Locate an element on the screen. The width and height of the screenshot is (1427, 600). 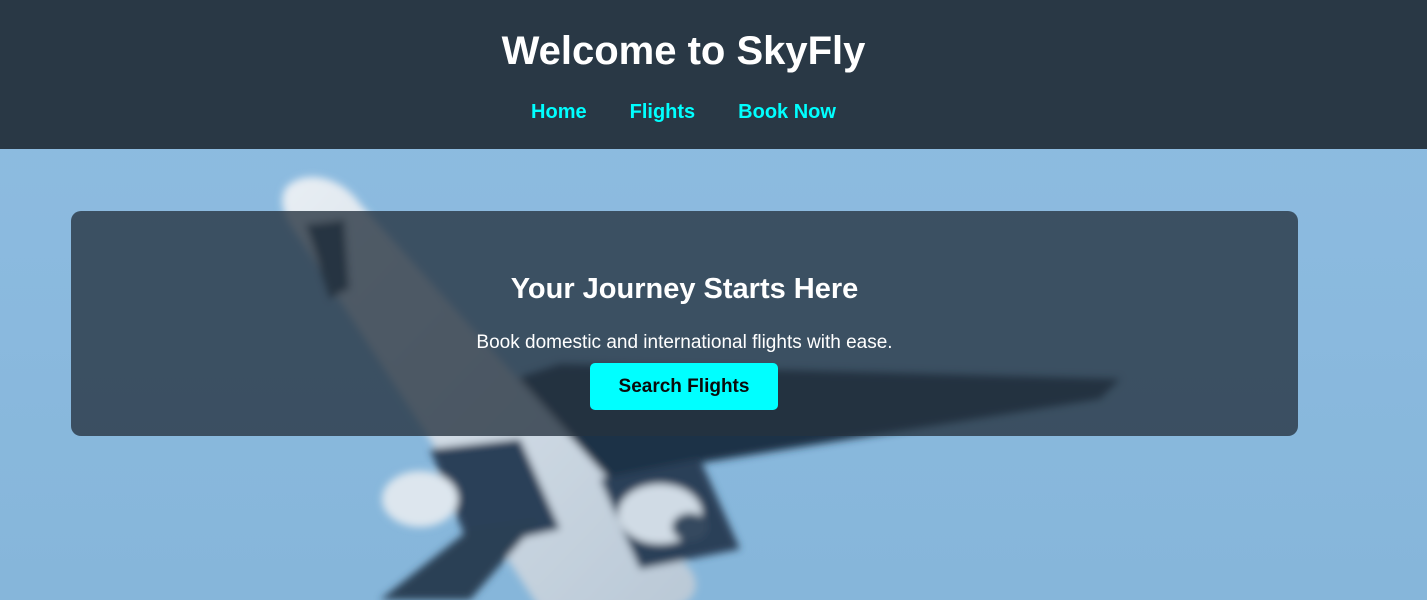
nav-flights-link: Flights is located at coordinates (663, 112).